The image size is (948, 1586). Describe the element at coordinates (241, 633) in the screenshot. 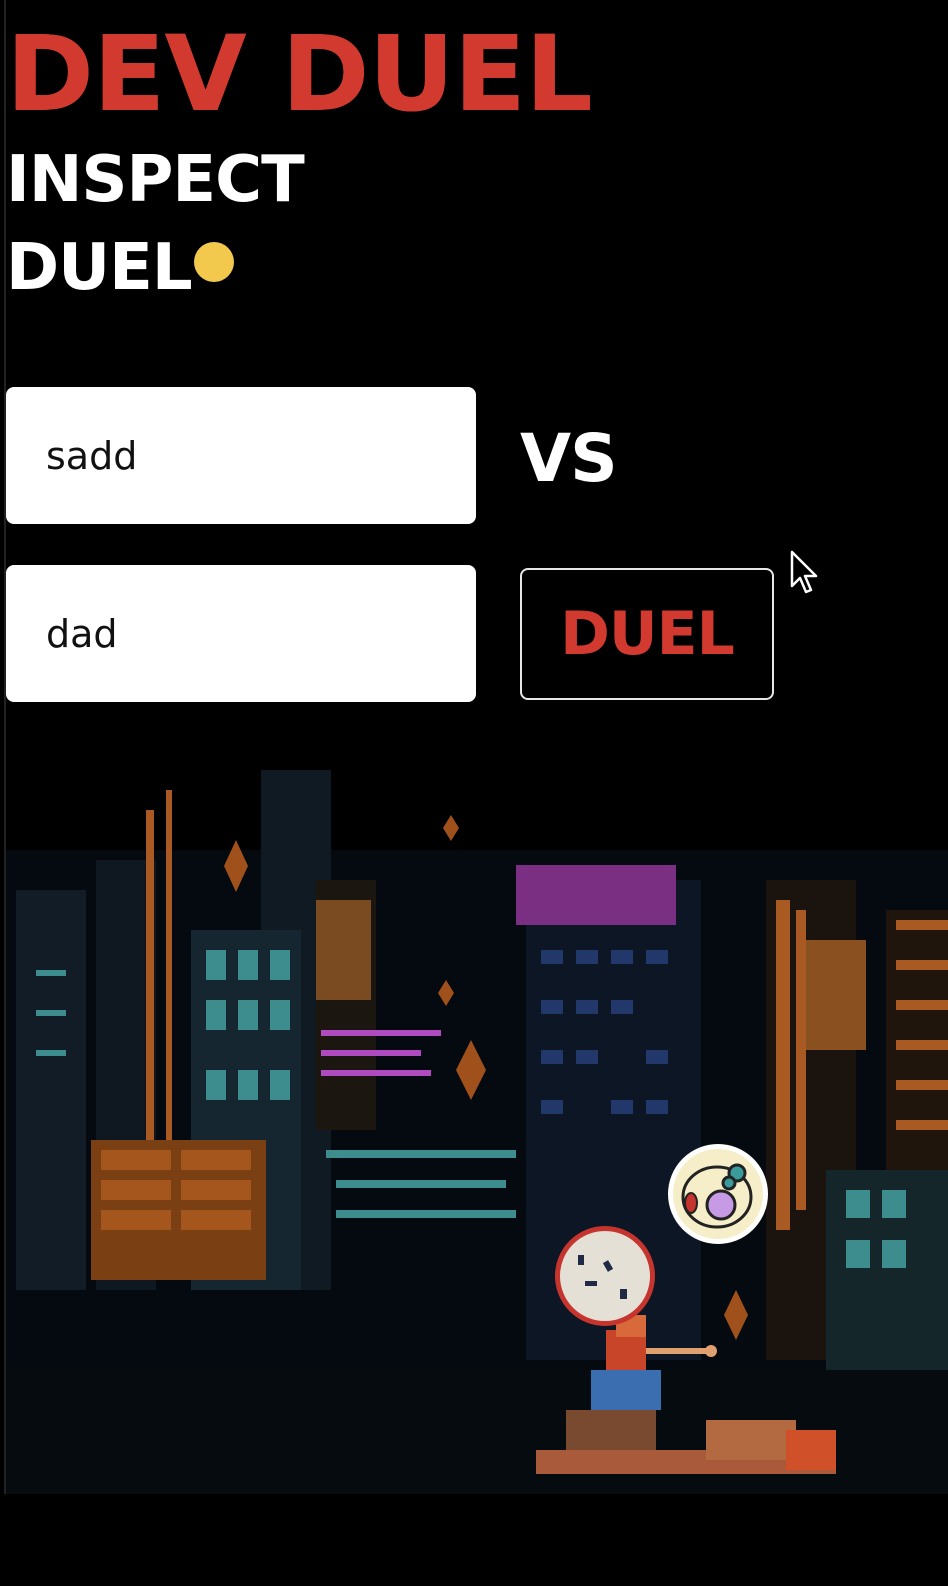

I see `user2-input` at that location.